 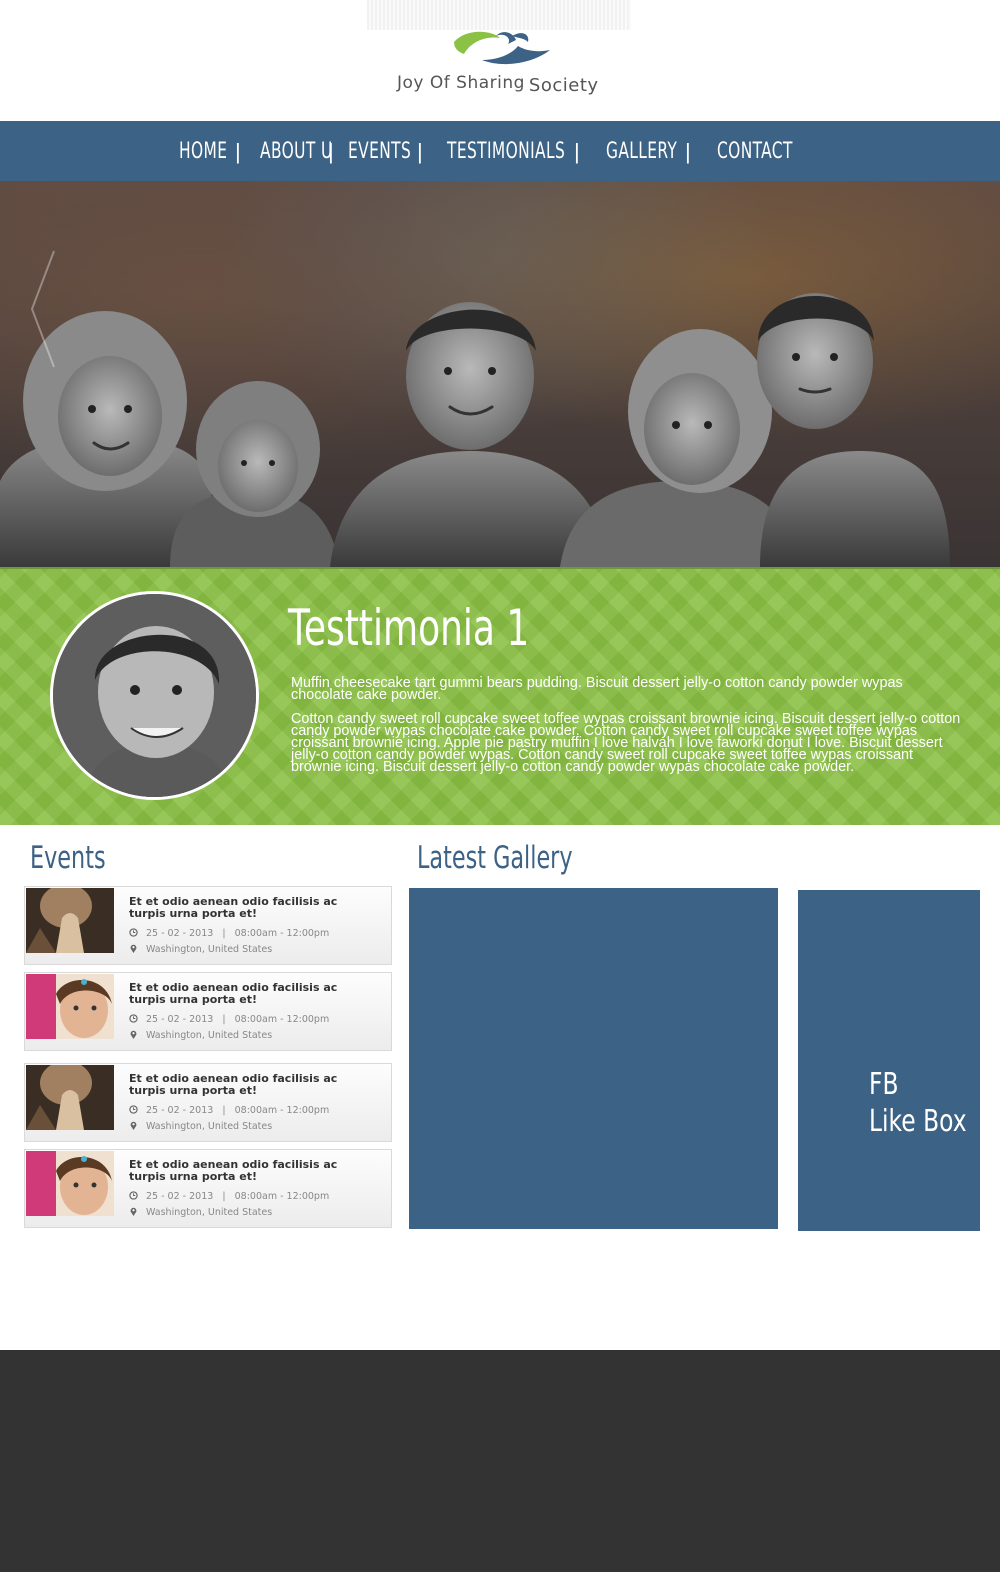 What do you see at coordinates (506, 151) in the screenshot?
I see `nav-testimonials: TESTIMONIALS` at bounding box center [506, 151].